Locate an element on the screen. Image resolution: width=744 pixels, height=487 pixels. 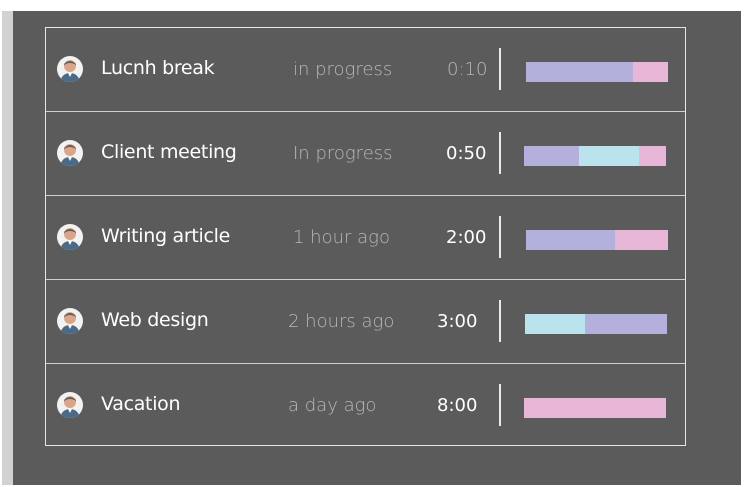
task-status: a day ago is located at coordinates (332, 405).